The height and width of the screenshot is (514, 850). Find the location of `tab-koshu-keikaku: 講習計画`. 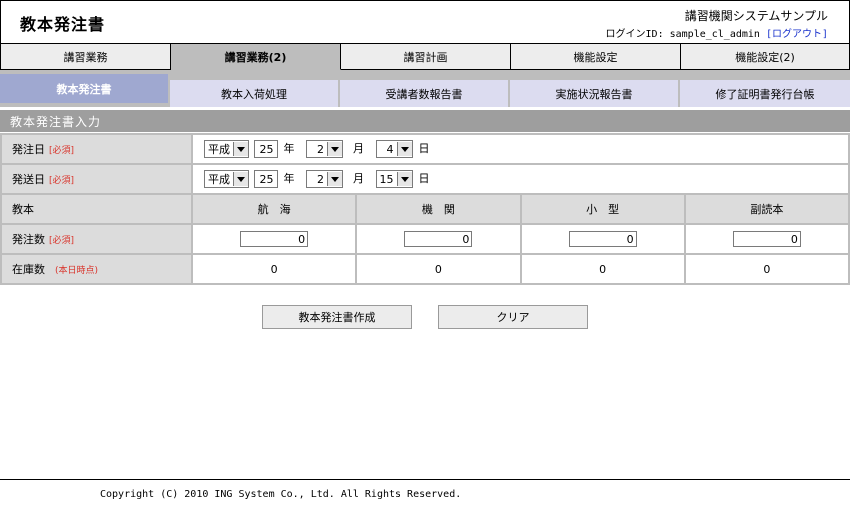

tab-koshu-keikaku: 講習計画 is located at coordinates (426, 56).